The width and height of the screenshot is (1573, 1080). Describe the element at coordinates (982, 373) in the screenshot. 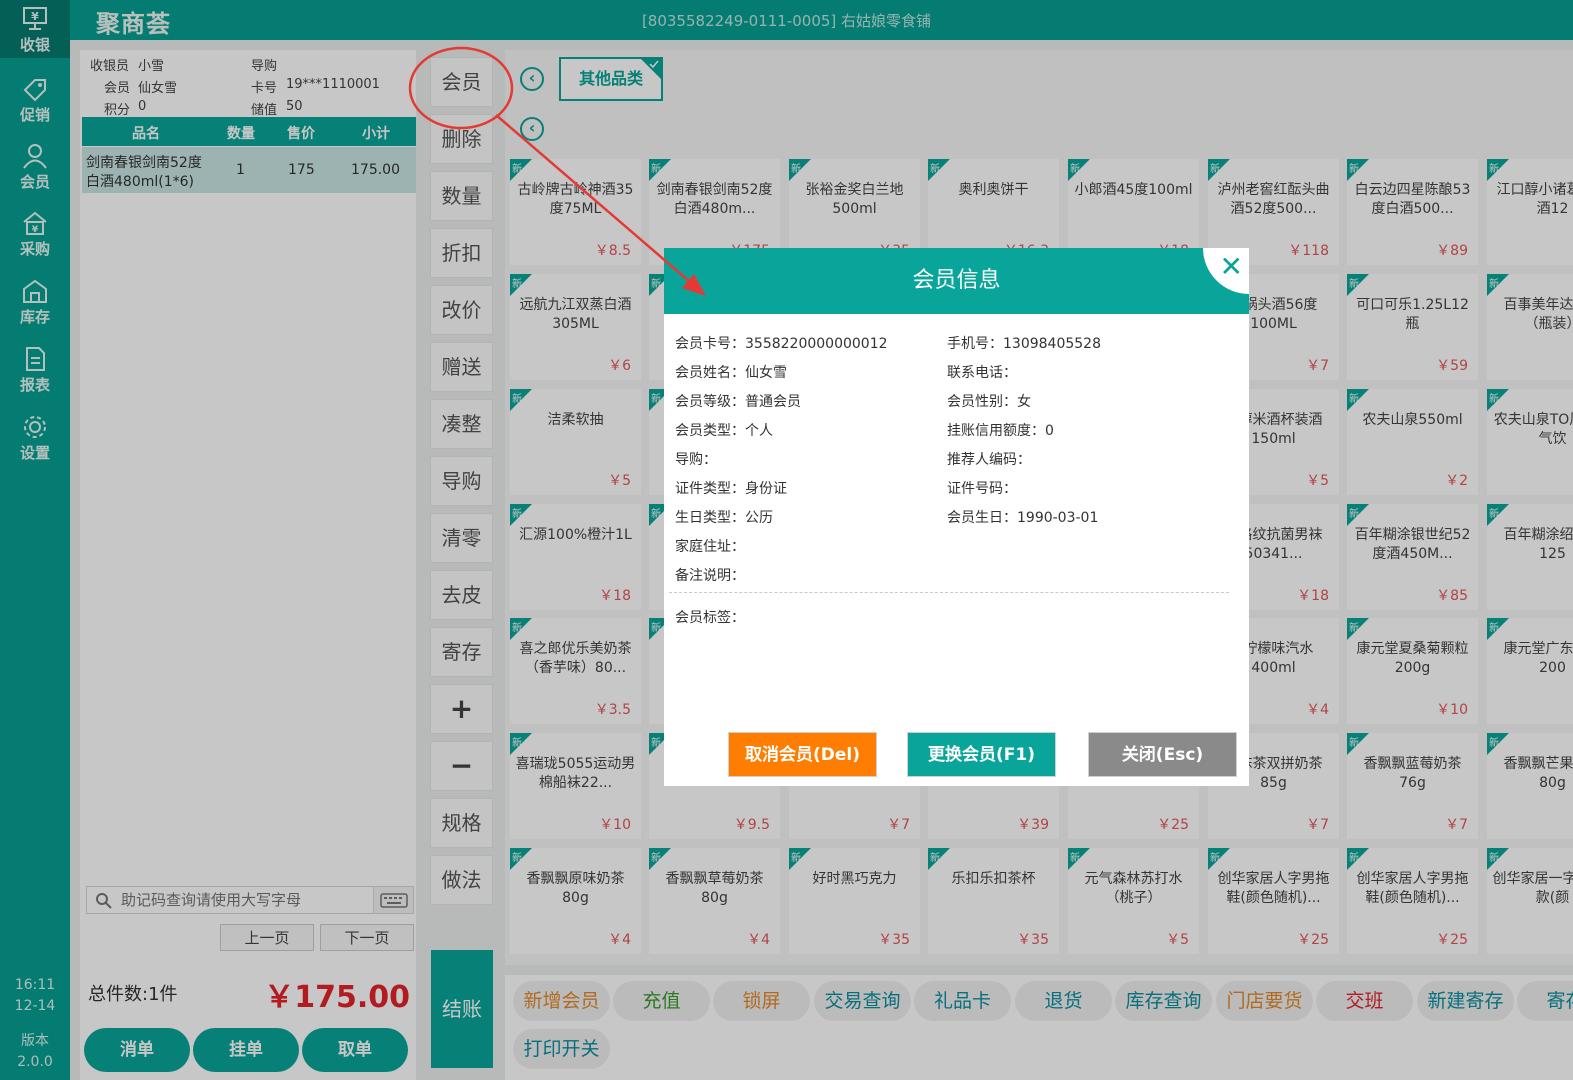

I see `contact-phone: 联系电话：` at that location.